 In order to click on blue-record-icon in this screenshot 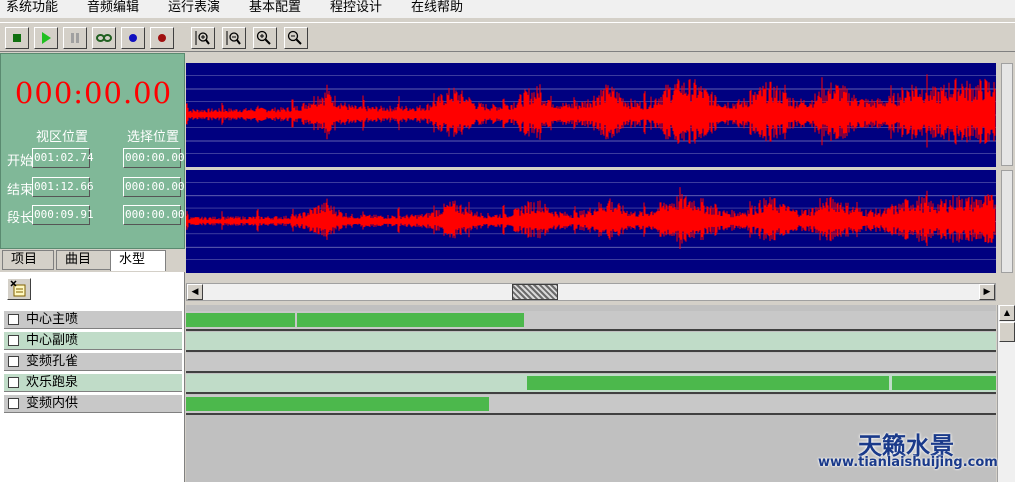, I will do `click(133, 38)`.